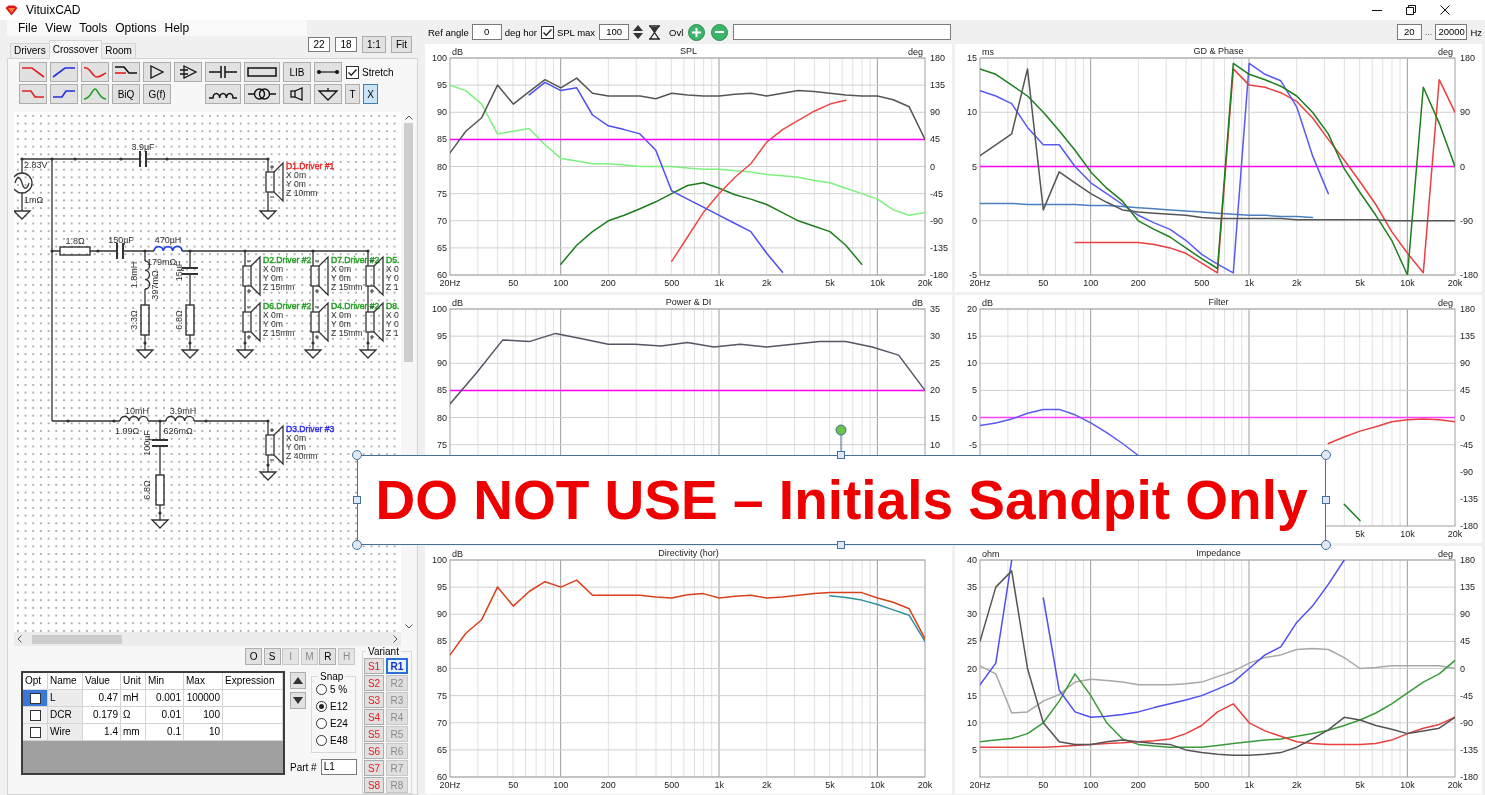 This screenshot has width=1485, height=795. Describe the element at coordinates (328, 656) in the screenshot. I see `tool-button: R` at that location.